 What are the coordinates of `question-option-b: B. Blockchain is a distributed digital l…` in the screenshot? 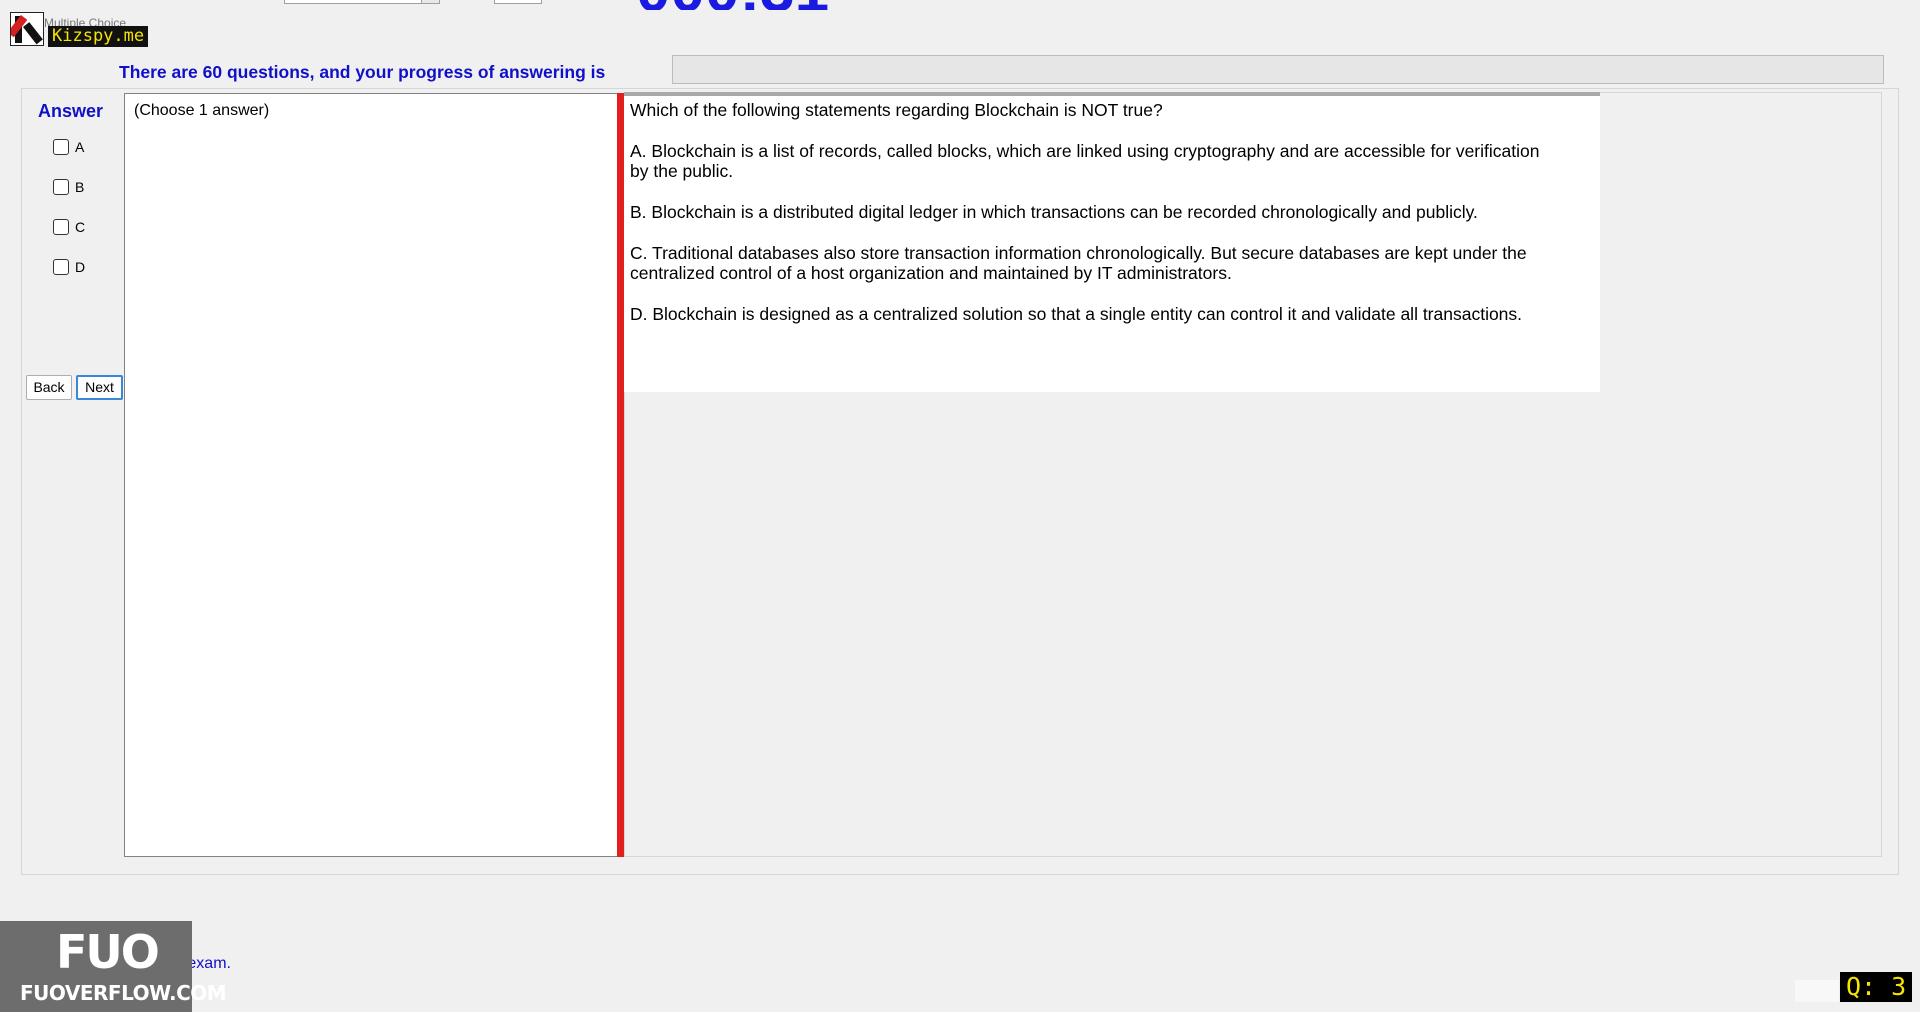 It's located at (1054, 212).